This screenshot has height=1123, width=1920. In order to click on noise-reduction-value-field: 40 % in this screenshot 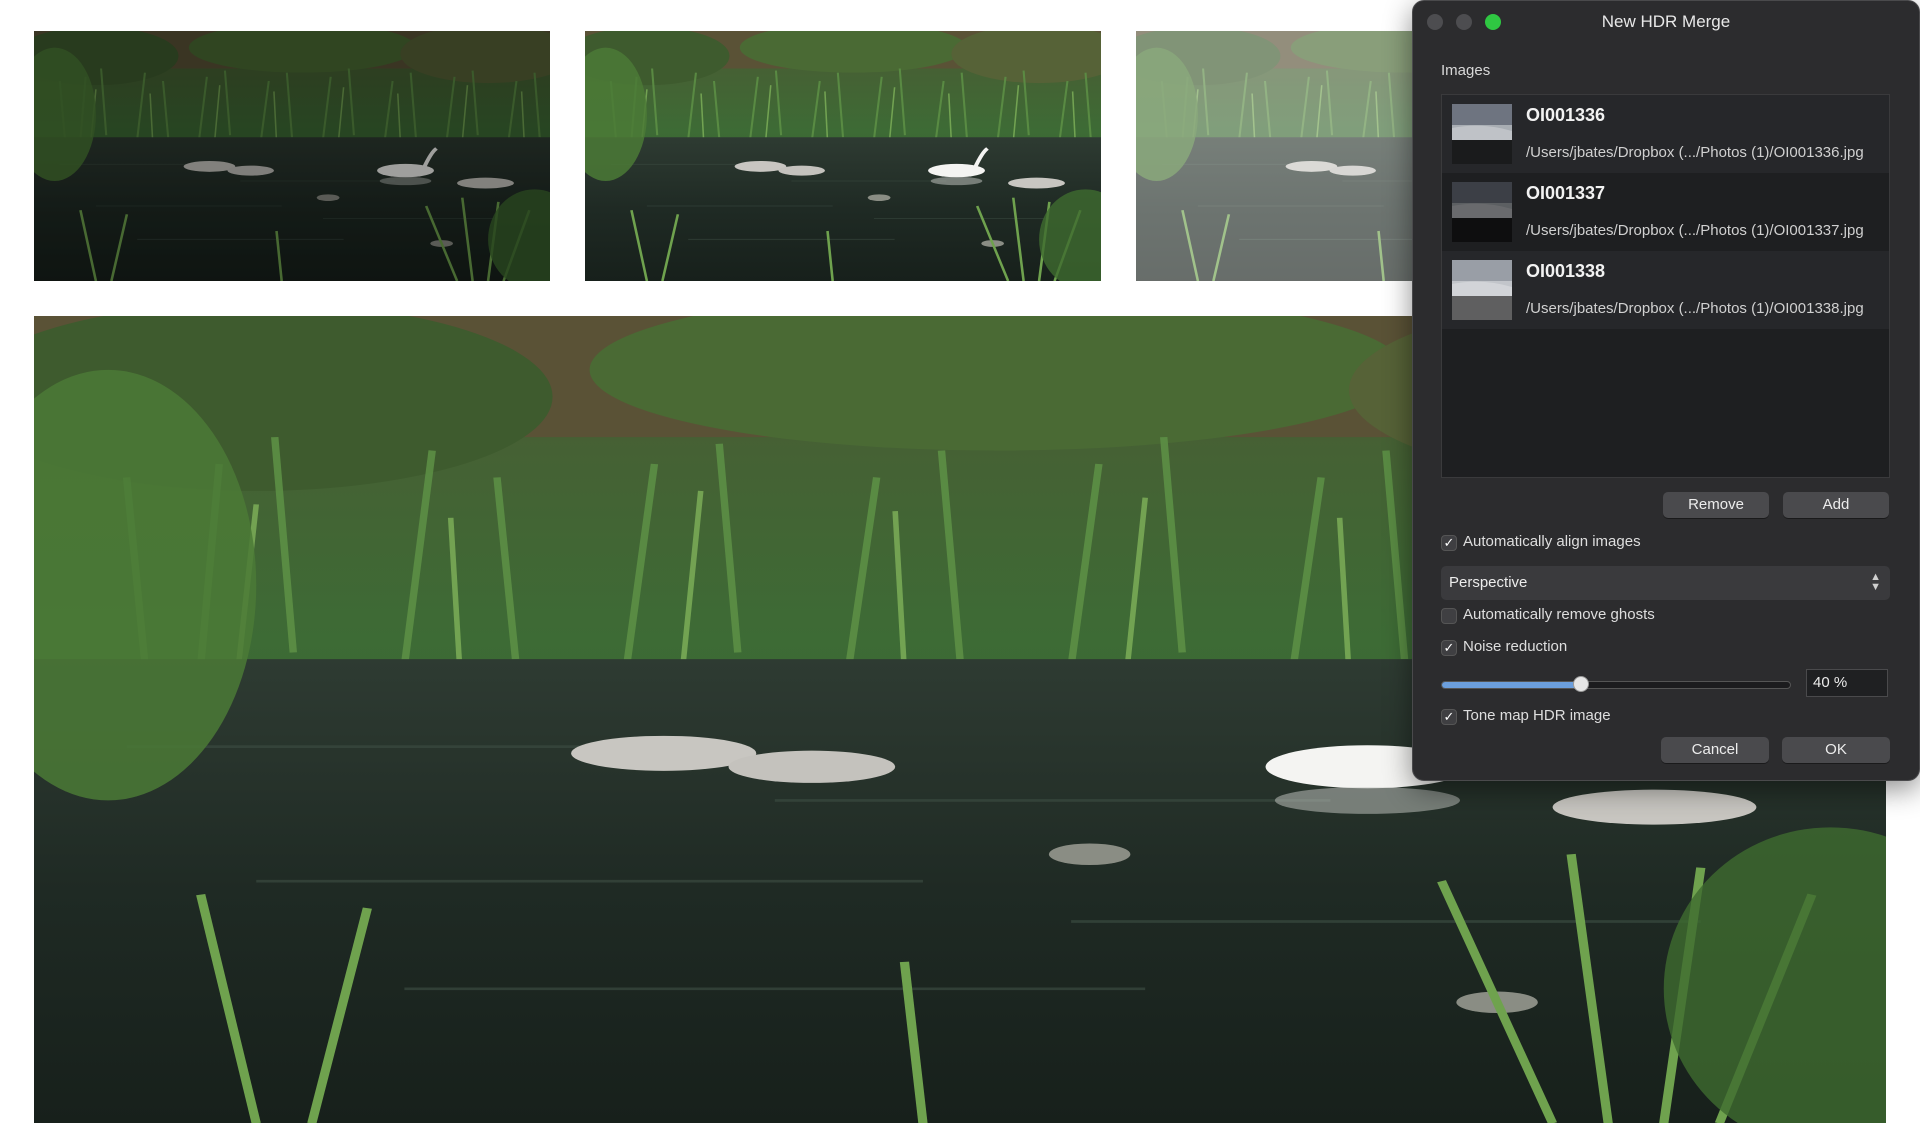, I will do `click(1847, 683)`.